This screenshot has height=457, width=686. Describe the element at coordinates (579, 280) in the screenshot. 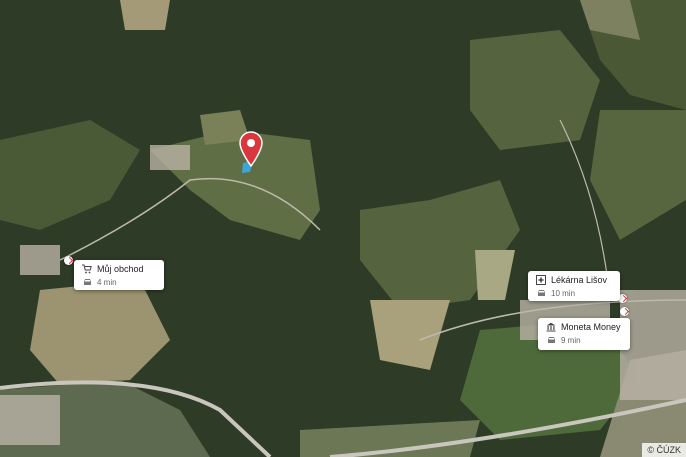

I see `poi-name: Lékárna Lišov` at that location.